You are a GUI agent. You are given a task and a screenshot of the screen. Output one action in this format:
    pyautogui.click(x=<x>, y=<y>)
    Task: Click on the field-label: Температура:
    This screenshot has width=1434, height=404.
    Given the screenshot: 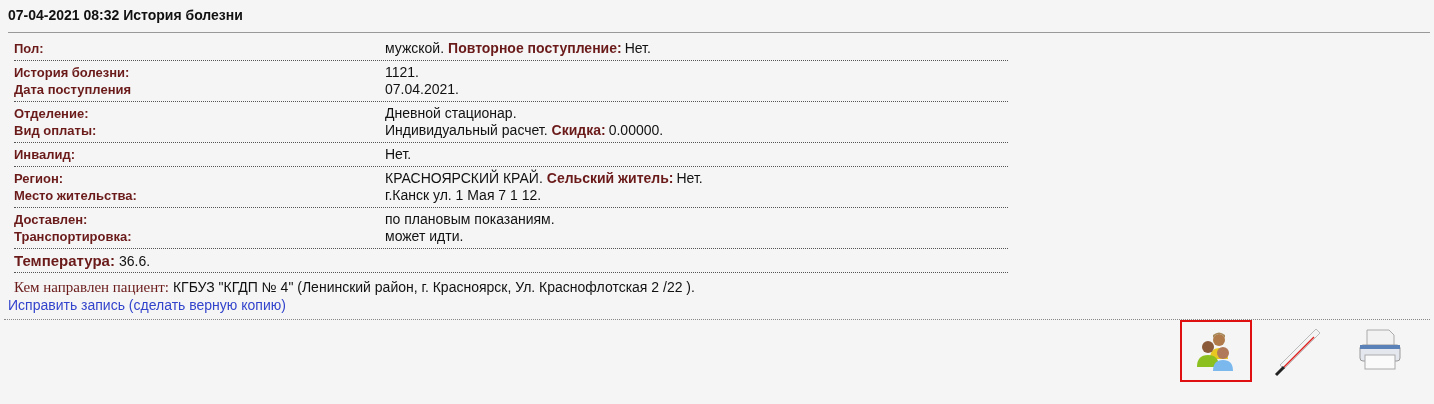 What is the action you would take?
    pyautogui.click(x=64, y=260)
    